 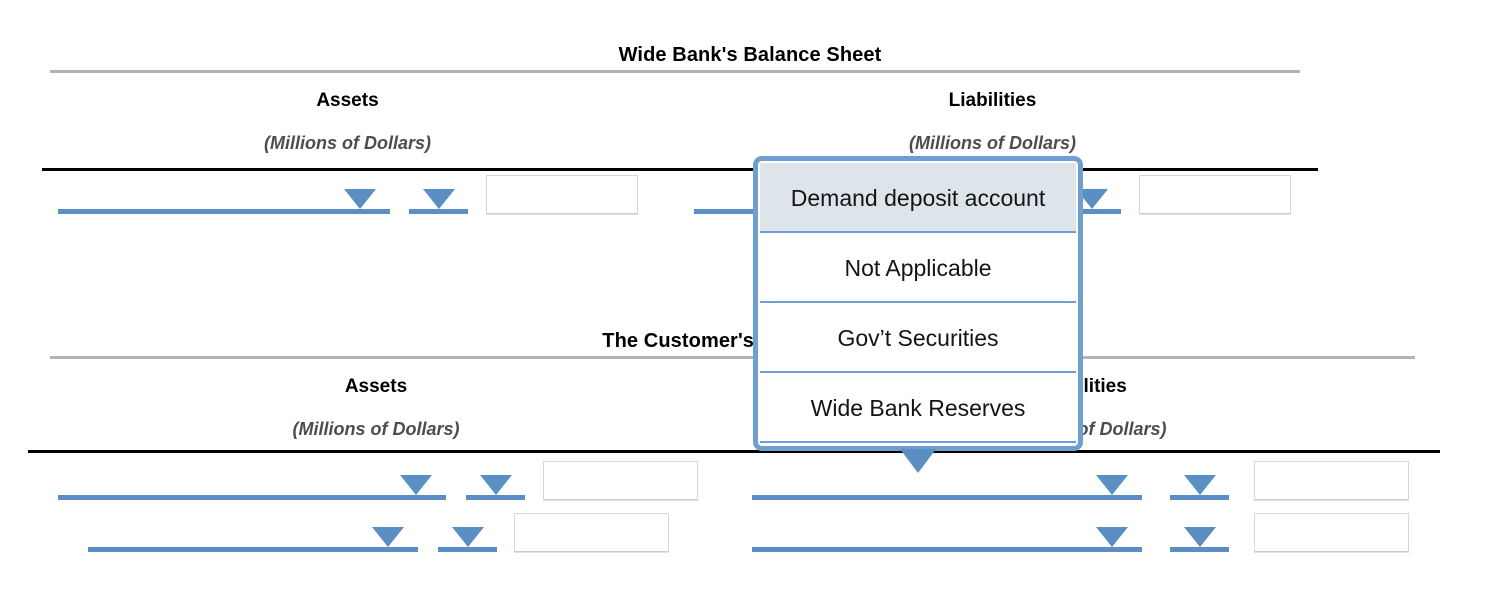 I want to click on dropdown-option: Gov’t Securities, so click(x=918, y=338).